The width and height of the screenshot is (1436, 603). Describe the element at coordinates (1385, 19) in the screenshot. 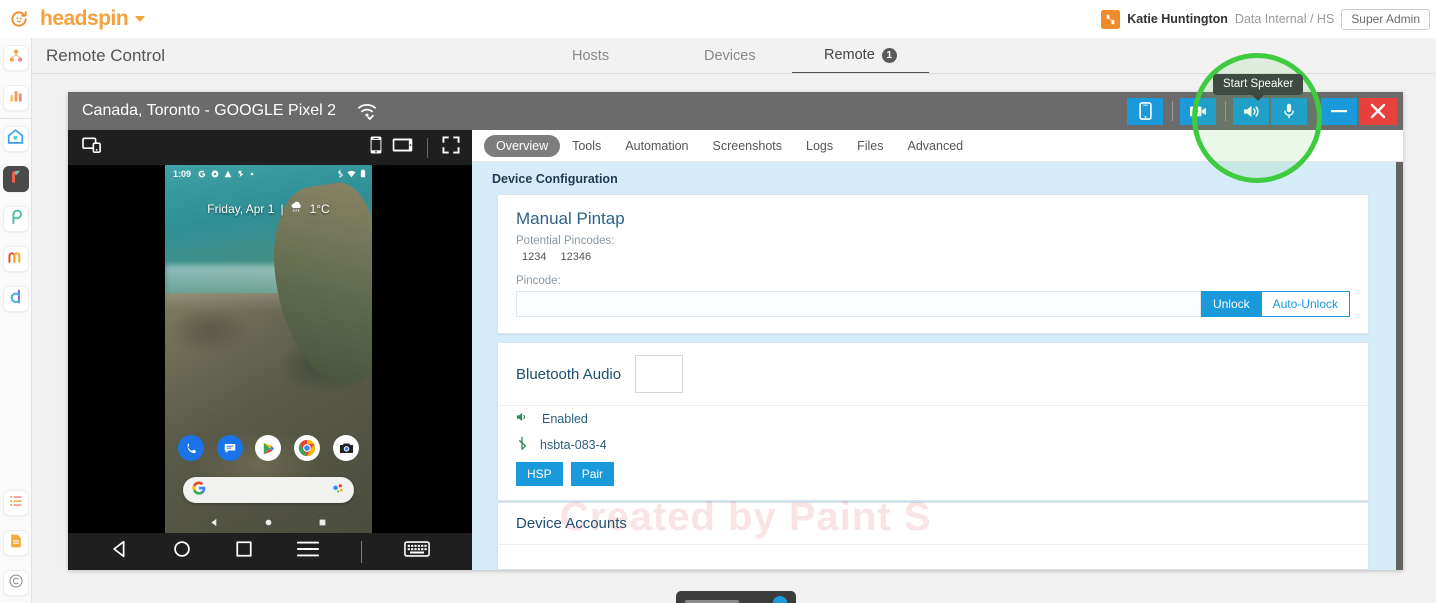

I see `role-badge: Super Admin` at that location.